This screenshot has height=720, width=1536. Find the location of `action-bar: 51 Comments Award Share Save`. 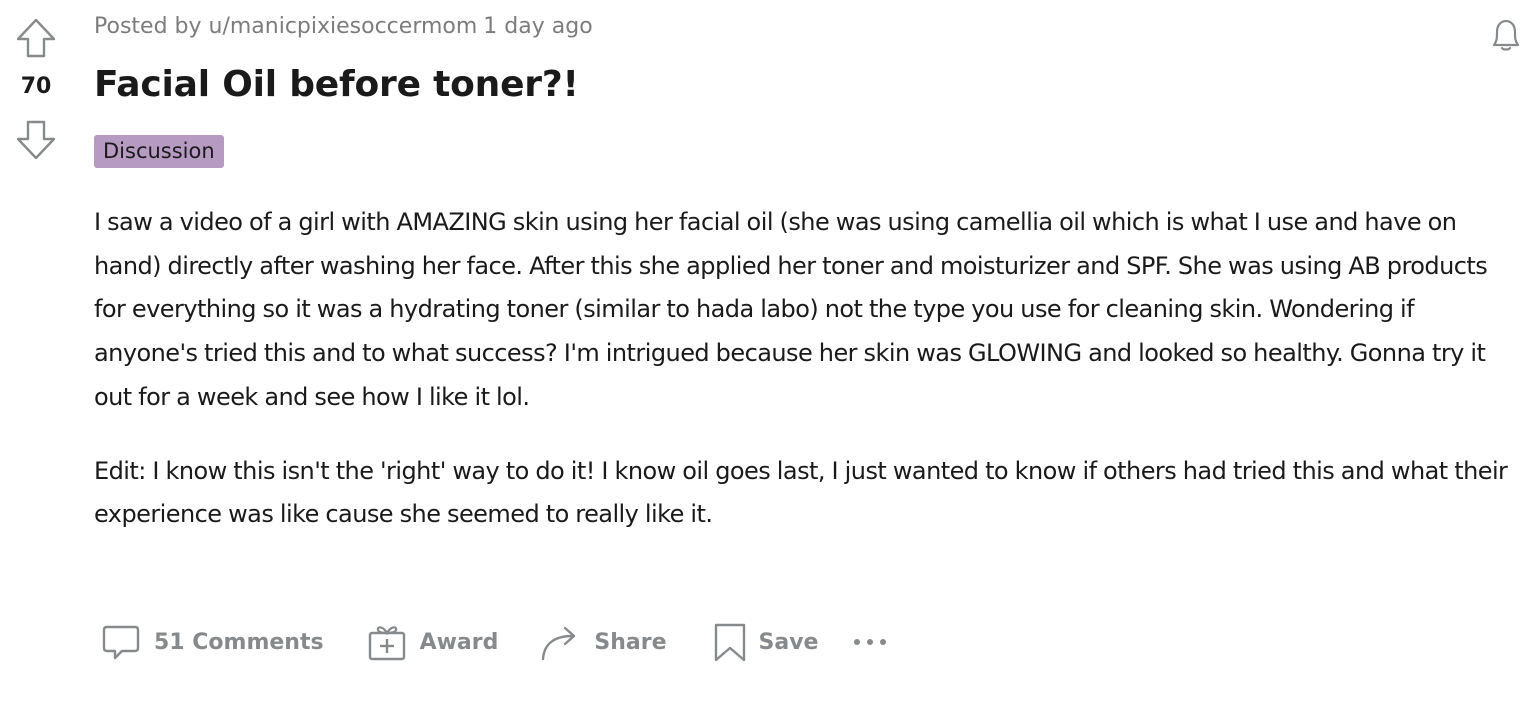

action-bar: 51 Comments Award Share Save is located at coordinates (496, 642).